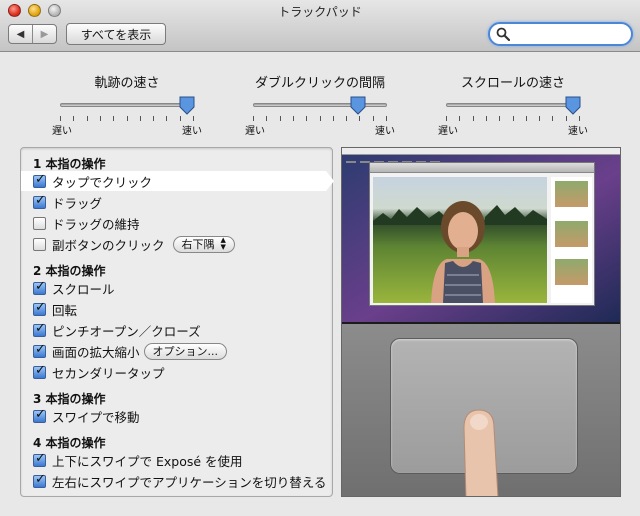  What do you see at coordinates (96, 352) in the screenshot?
I see `screen-zoom-label: 画面の拡大縮小` at bounding box center [96, 352].